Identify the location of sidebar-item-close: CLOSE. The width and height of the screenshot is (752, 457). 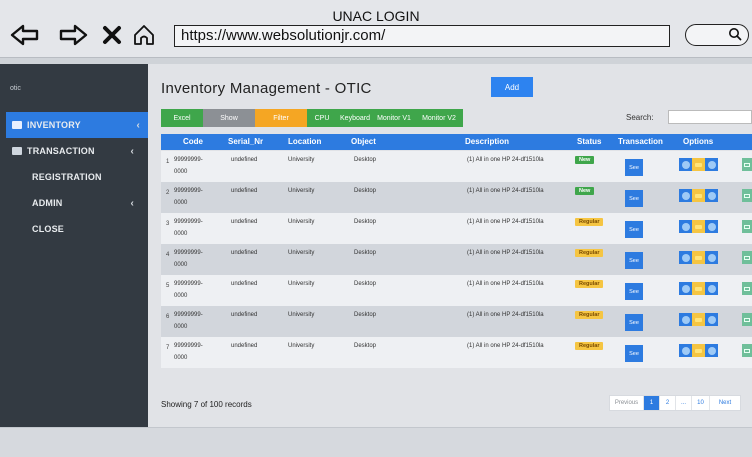
(74, 229).